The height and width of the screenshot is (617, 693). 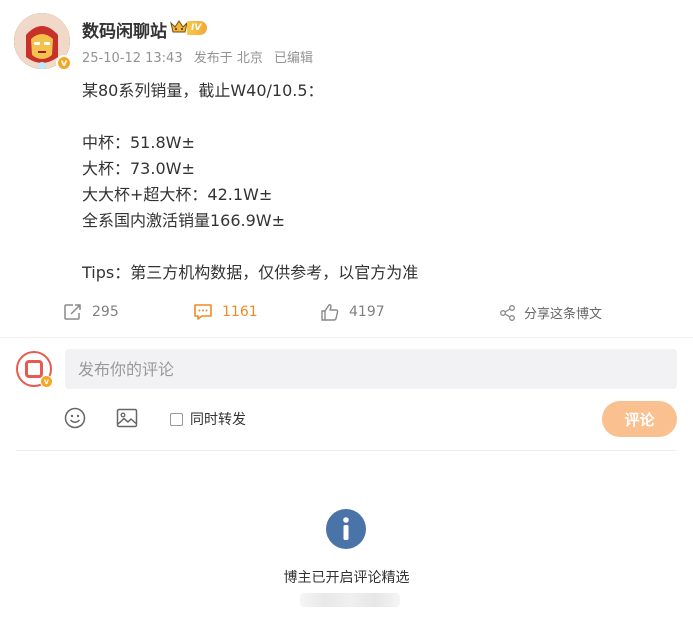 I want to click on emoji-icon, so click(x=75, y=418).